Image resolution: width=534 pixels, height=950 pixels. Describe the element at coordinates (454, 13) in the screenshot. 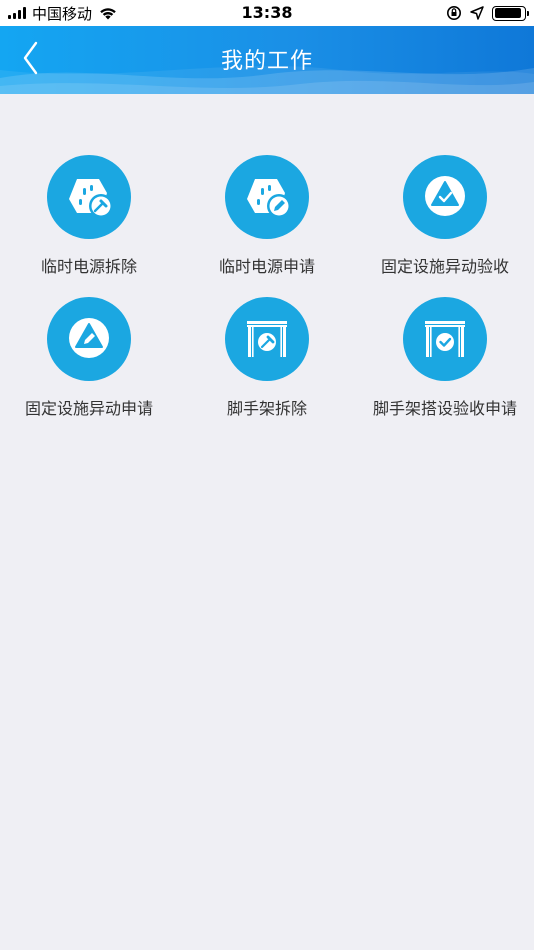

I see `orientation-lock-icon` at that location.